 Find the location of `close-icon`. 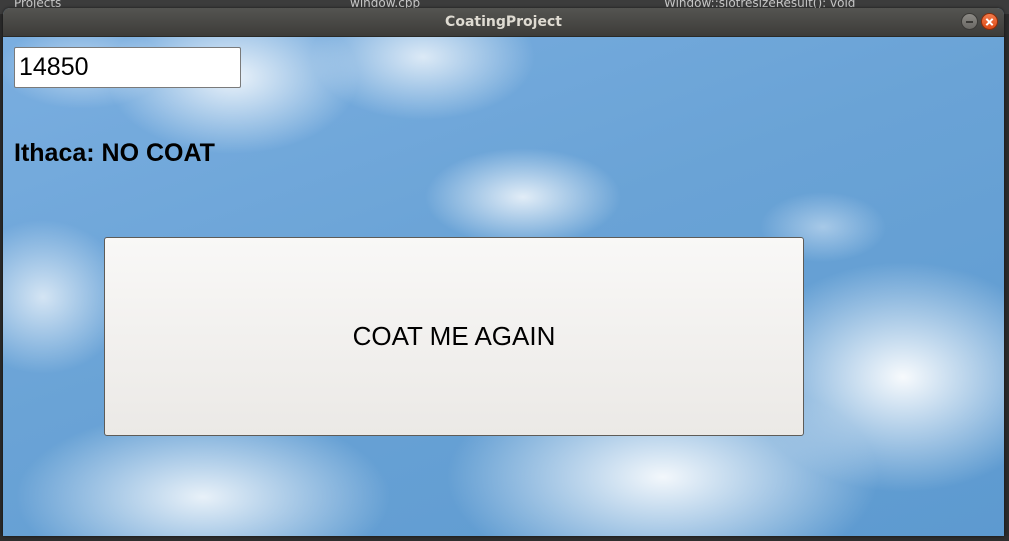

close-icon is located at coordinates (989, 21).